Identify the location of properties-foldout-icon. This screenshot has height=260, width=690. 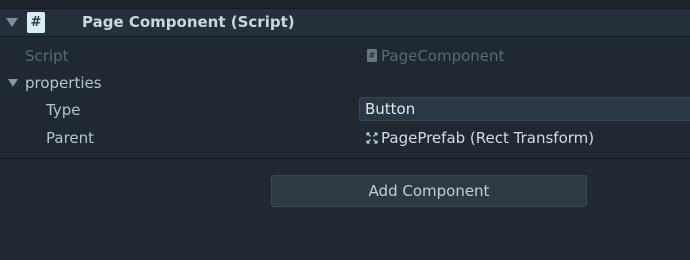
(13, 83).